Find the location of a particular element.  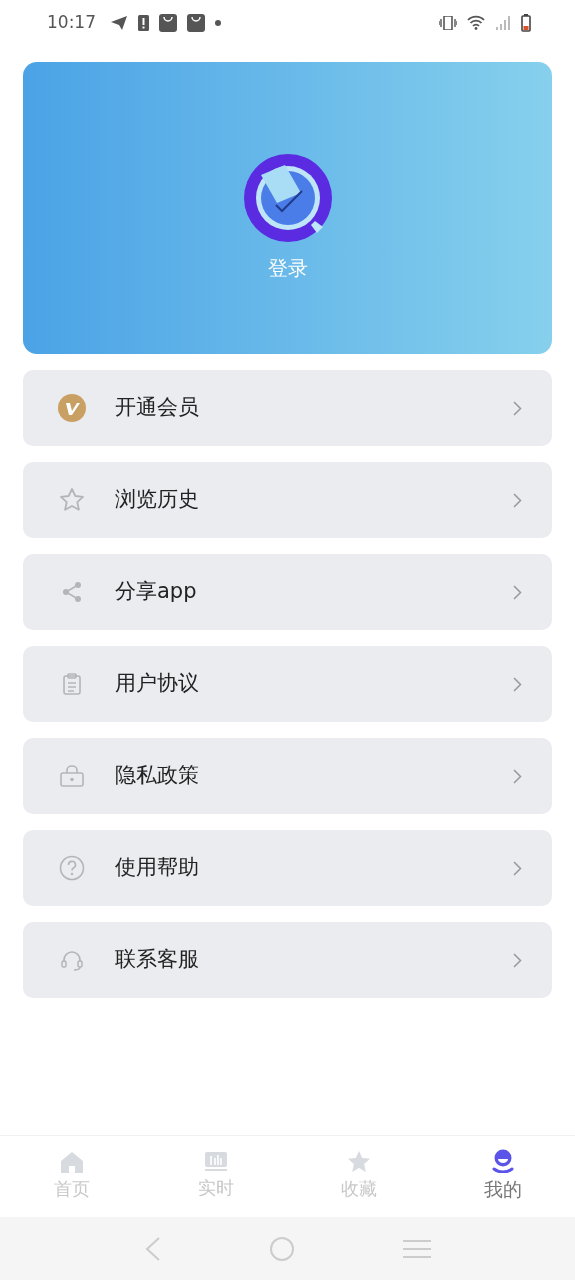

menu-item: 分享app is located at coordinates (287, 592).